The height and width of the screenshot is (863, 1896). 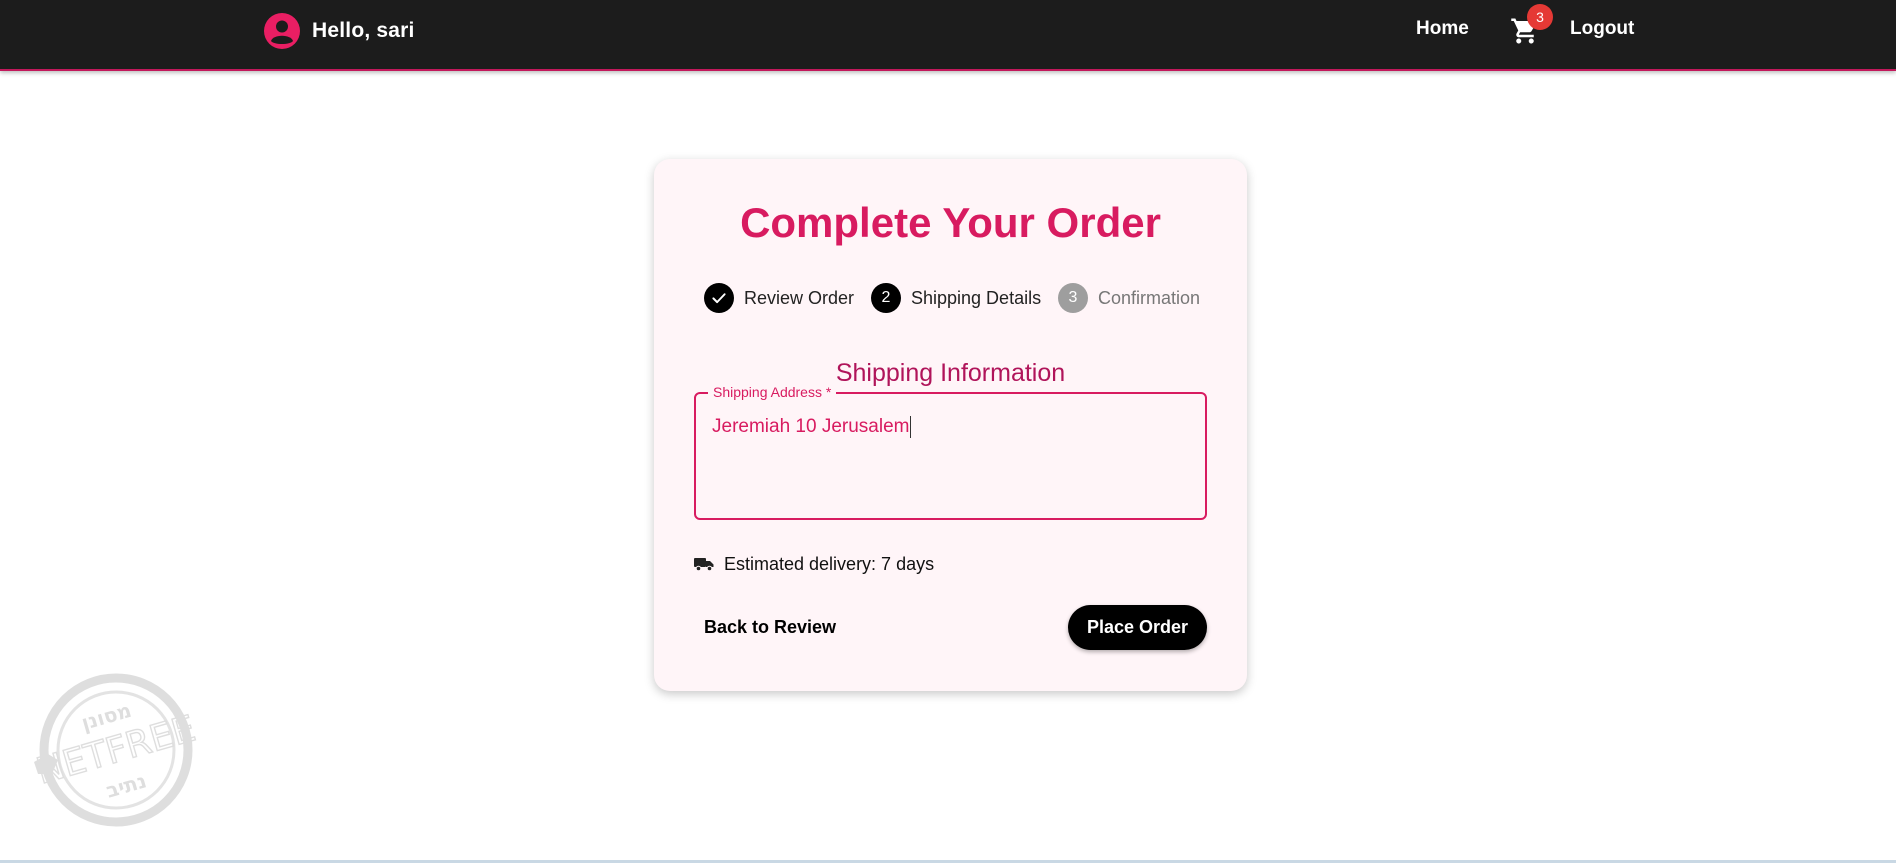 I want to click on shipping-address-label: Shipping Address *, so click(x=772, y=392).